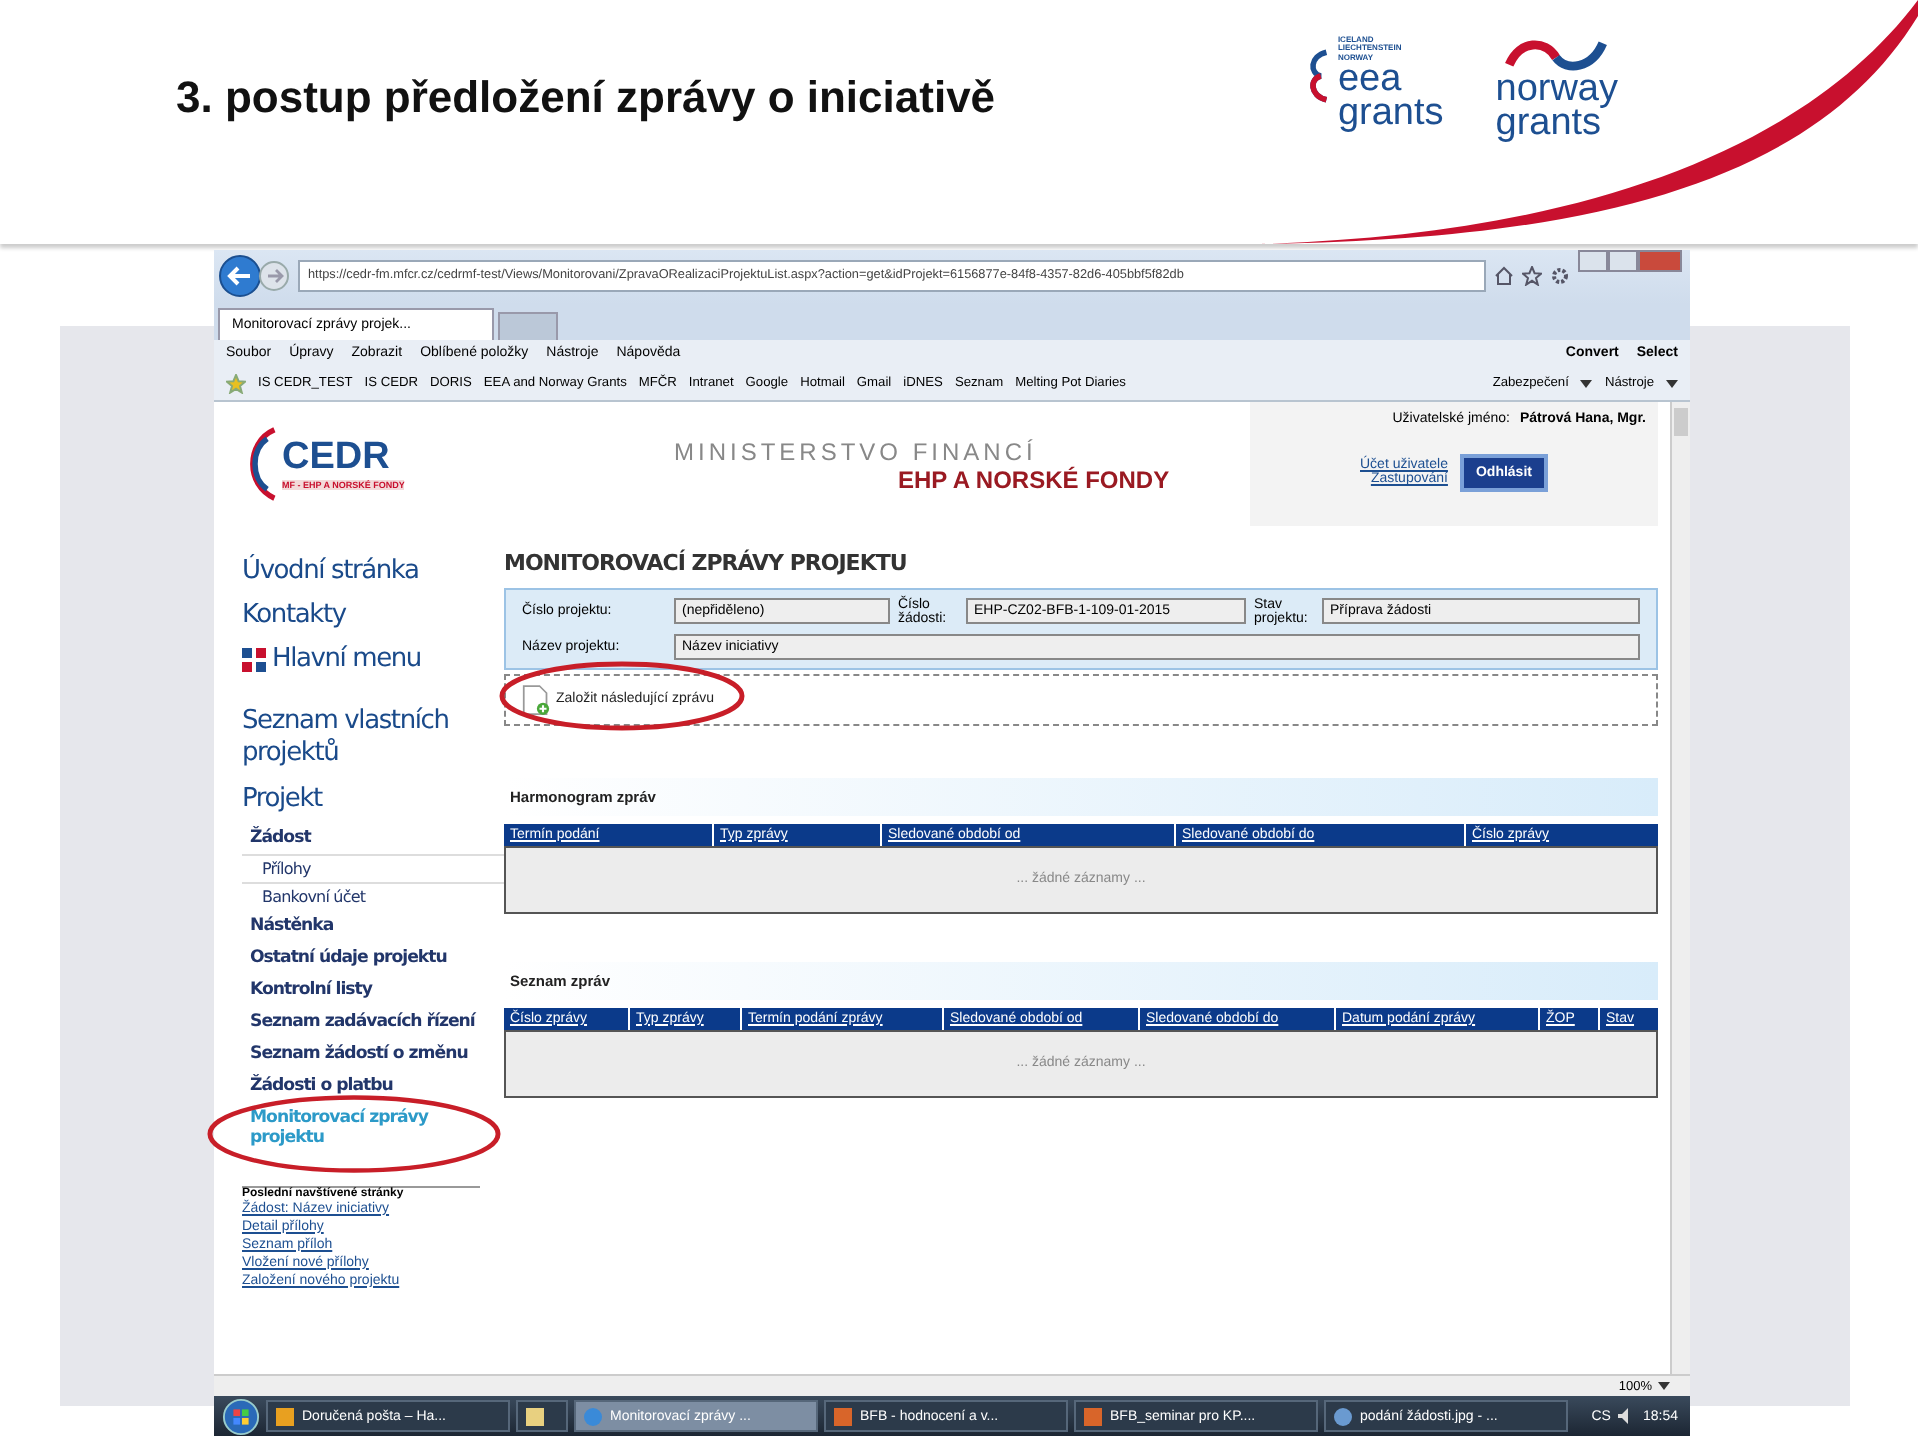 The width and height of the screenshot is (1918, 1436). I want to click on favorites-star-icon, so click(236, 383).